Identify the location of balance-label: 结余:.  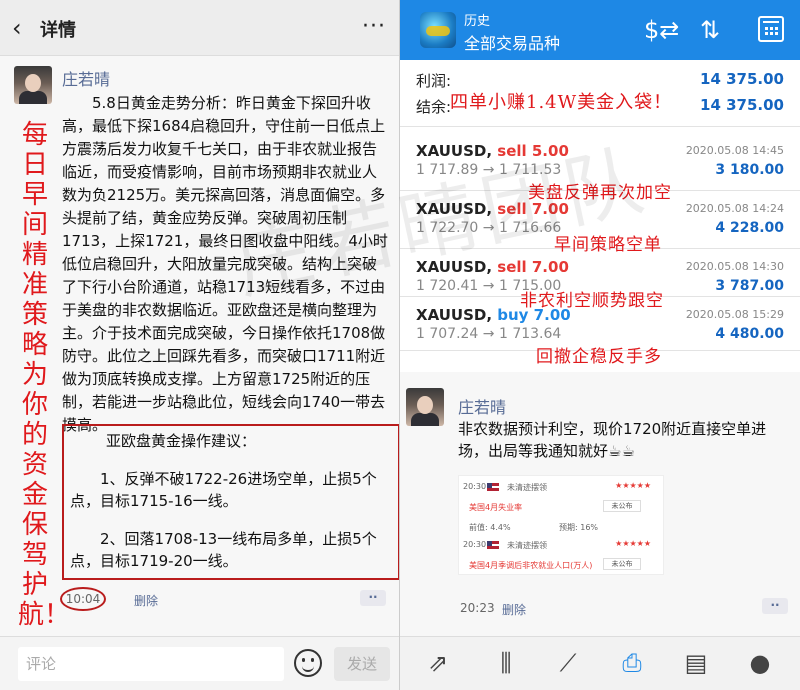
(434, 107).